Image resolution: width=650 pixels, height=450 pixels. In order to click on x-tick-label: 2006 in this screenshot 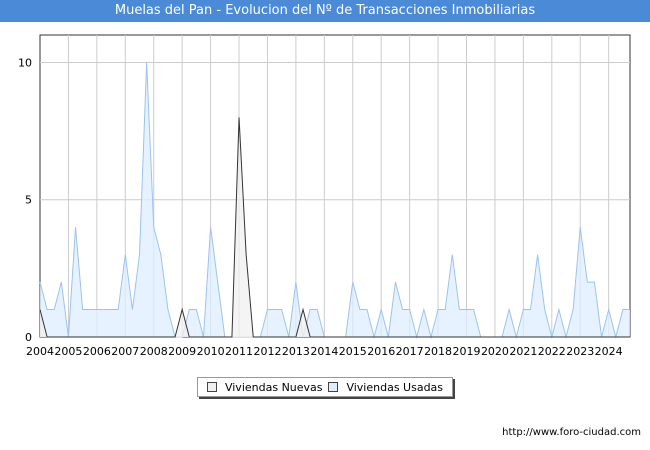, I will do `click(97, 351)`.